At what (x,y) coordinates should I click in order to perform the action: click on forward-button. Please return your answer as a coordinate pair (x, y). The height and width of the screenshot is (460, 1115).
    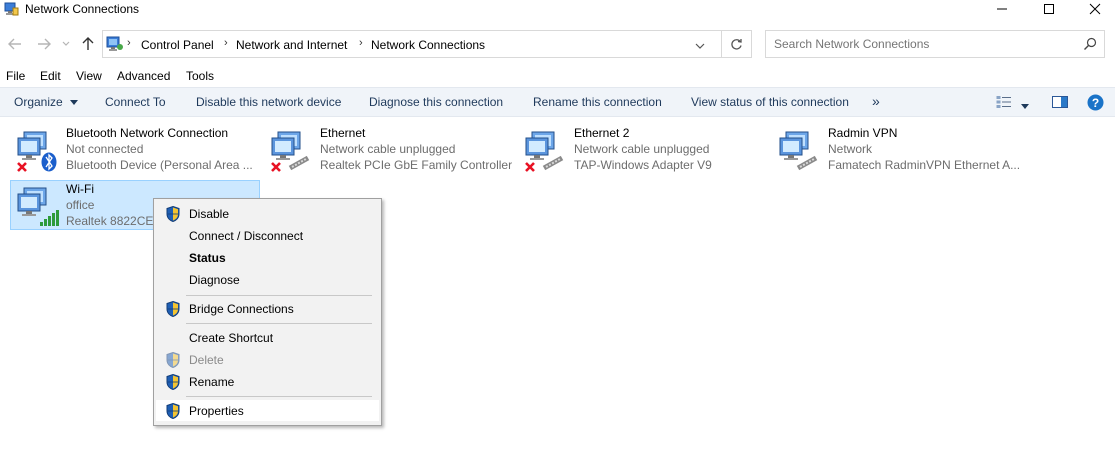
    Looking at the image, I should click on (44, 44).